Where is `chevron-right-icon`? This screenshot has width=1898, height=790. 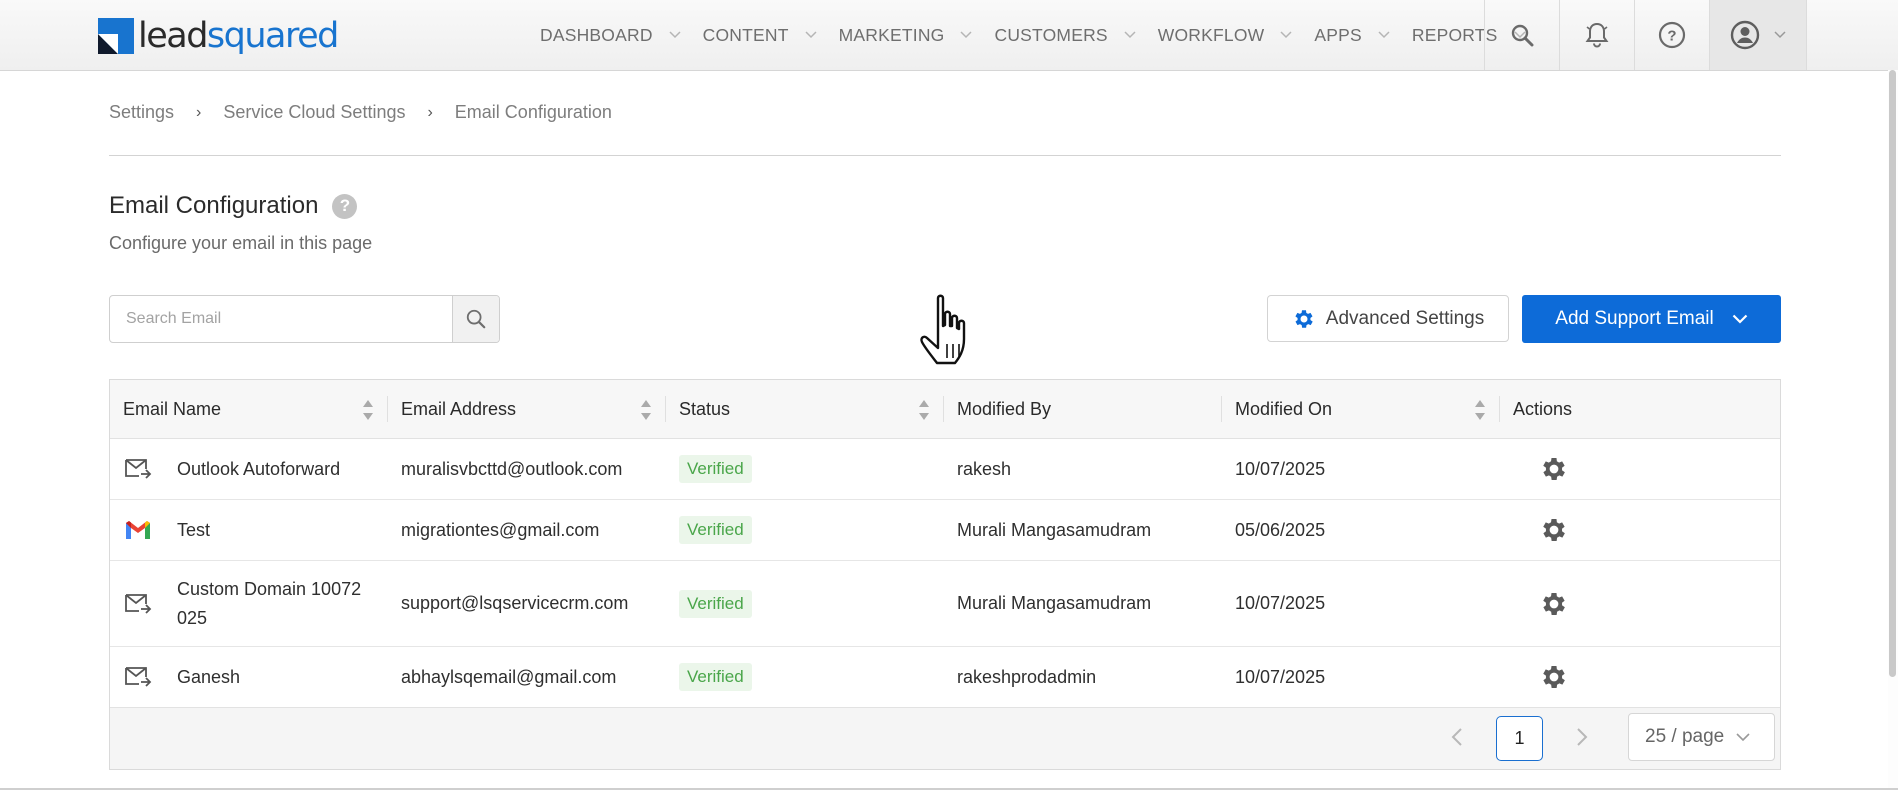 chevron-right-icon is located at coordinates (1582, 737).